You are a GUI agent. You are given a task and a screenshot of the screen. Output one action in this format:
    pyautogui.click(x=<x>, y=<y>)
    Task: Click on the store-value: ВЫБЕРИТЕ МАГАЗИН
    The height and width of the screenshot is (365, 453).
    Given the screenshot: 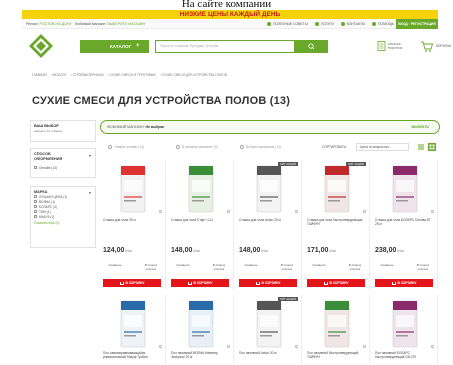 What is the action you would take?
    pyautogui.click(x=126, y=24)
    